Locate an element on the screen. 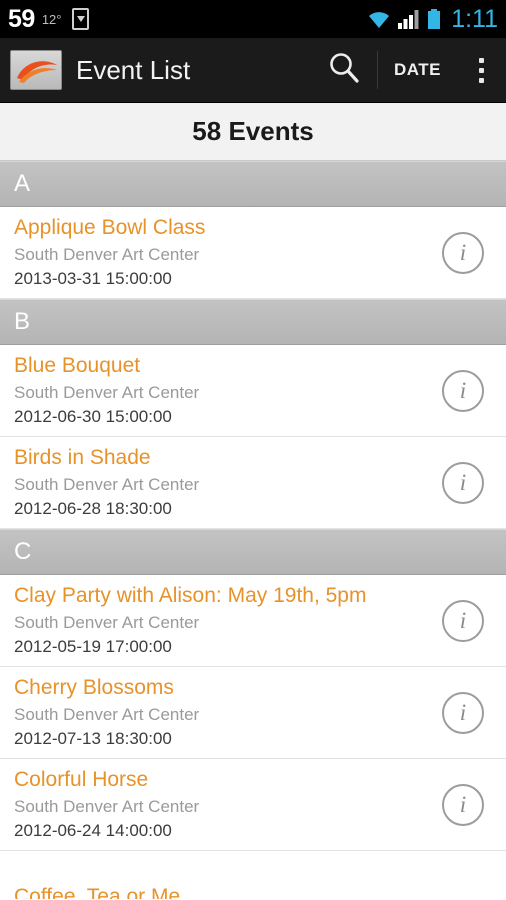  status-bar-left: 59 12° is located at coordinates (49, 19).